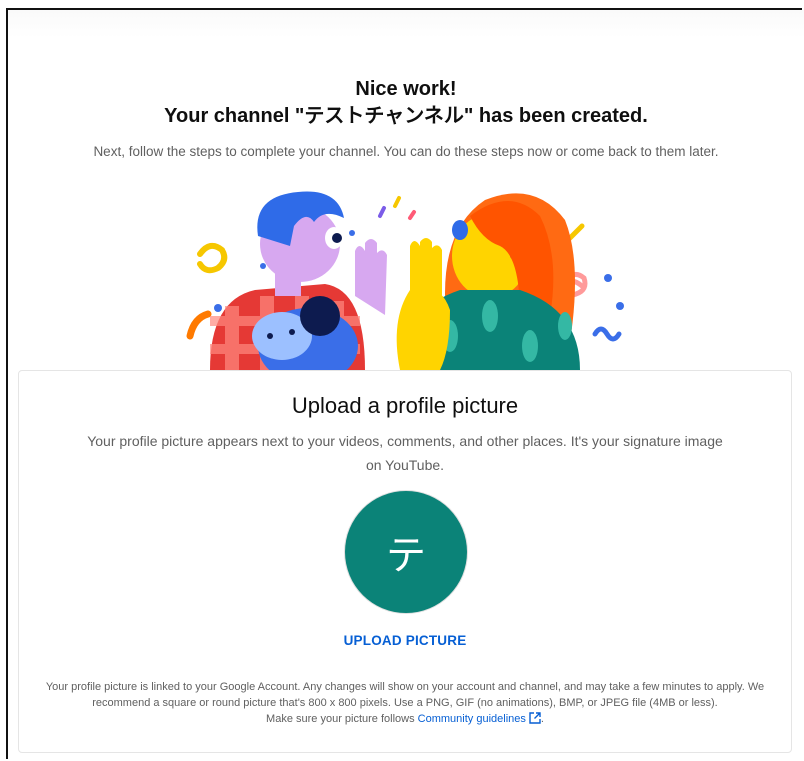 Image resolution: width=804 pixels, height=761 pixels. I want to click on fineprint-suffix: ., so click(542, 719).